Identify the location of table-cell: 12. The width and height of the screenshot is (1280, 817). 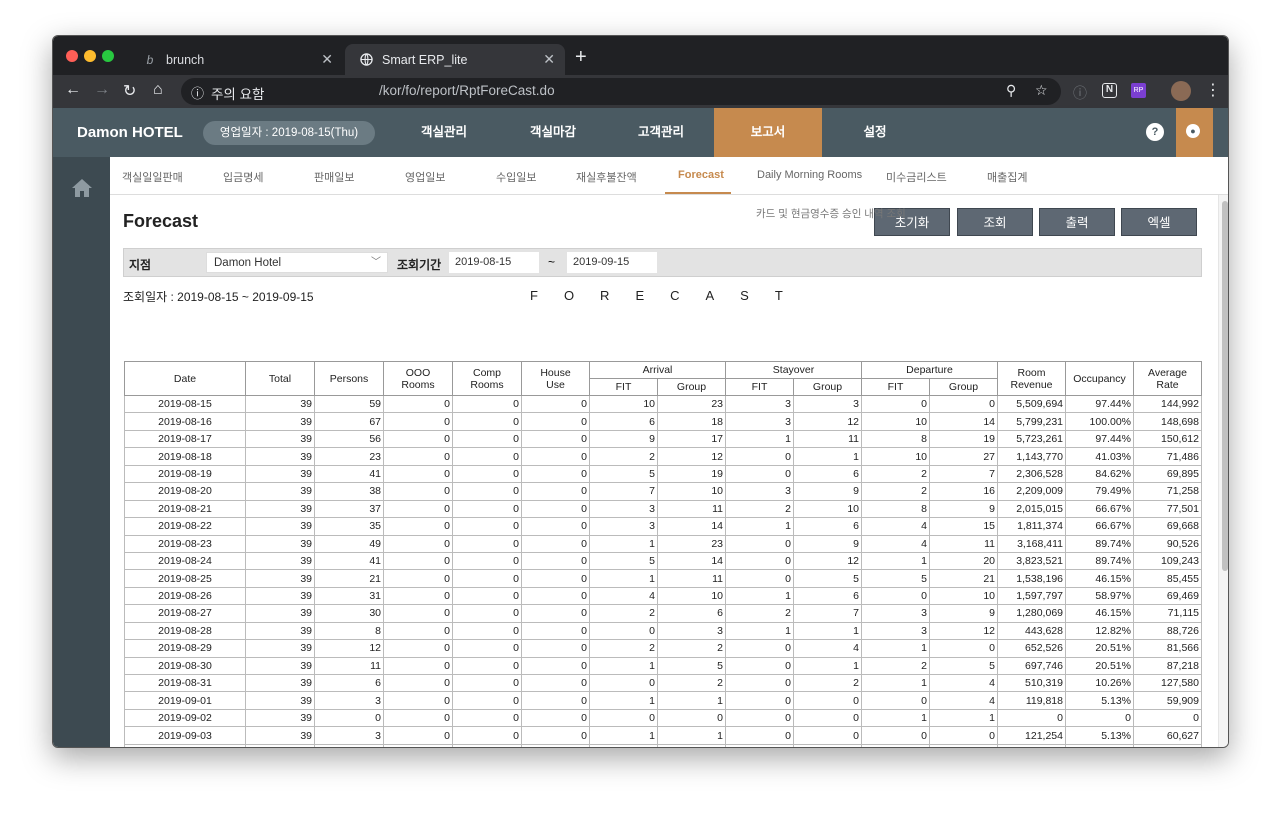
(349, 648).